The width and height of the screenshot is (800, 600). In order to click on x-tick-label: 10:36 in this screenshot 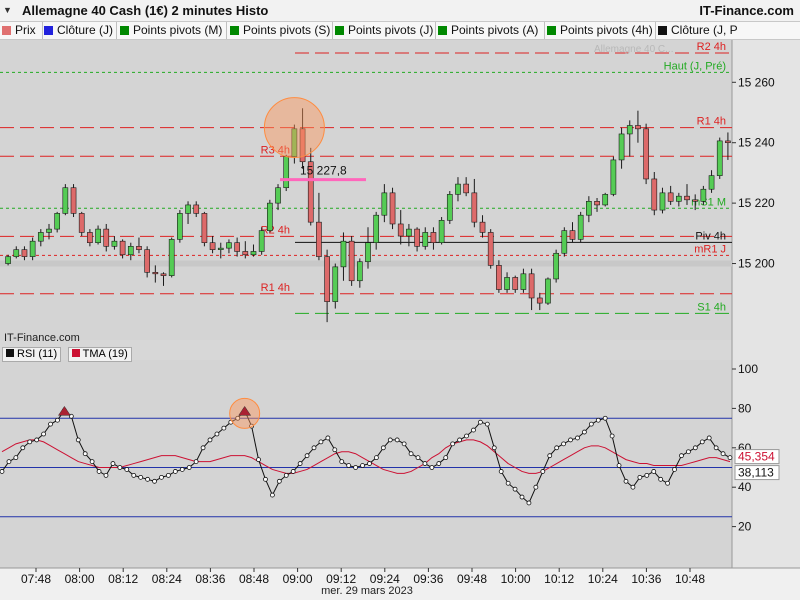, I will do `click(646, 579)`.